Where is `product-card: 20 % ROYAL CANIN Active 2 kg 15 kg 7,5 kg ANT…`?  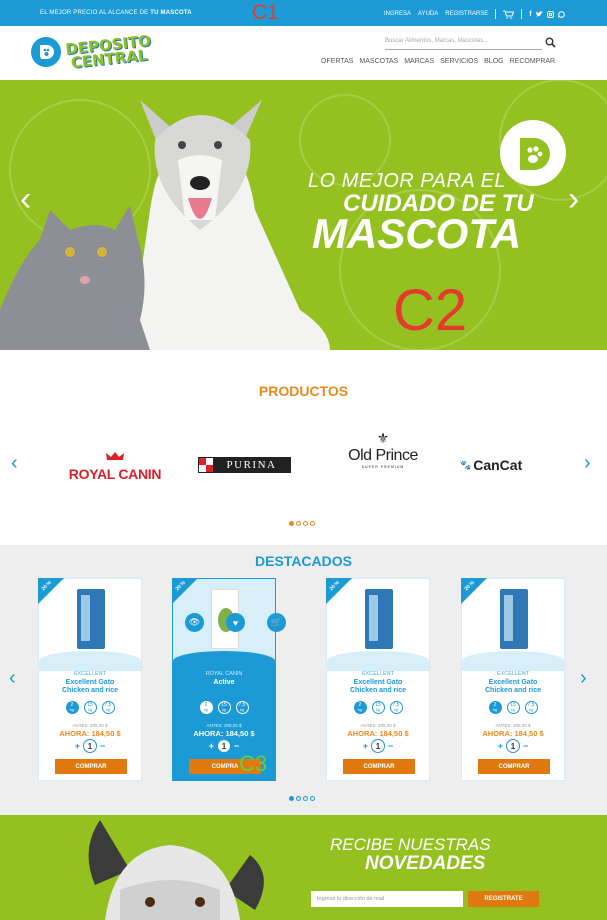 product-card: 20 % ROYAL CANIN Active 2 kg 15 kg 7,5 kg ANT… is located at coordinates (229, 679).